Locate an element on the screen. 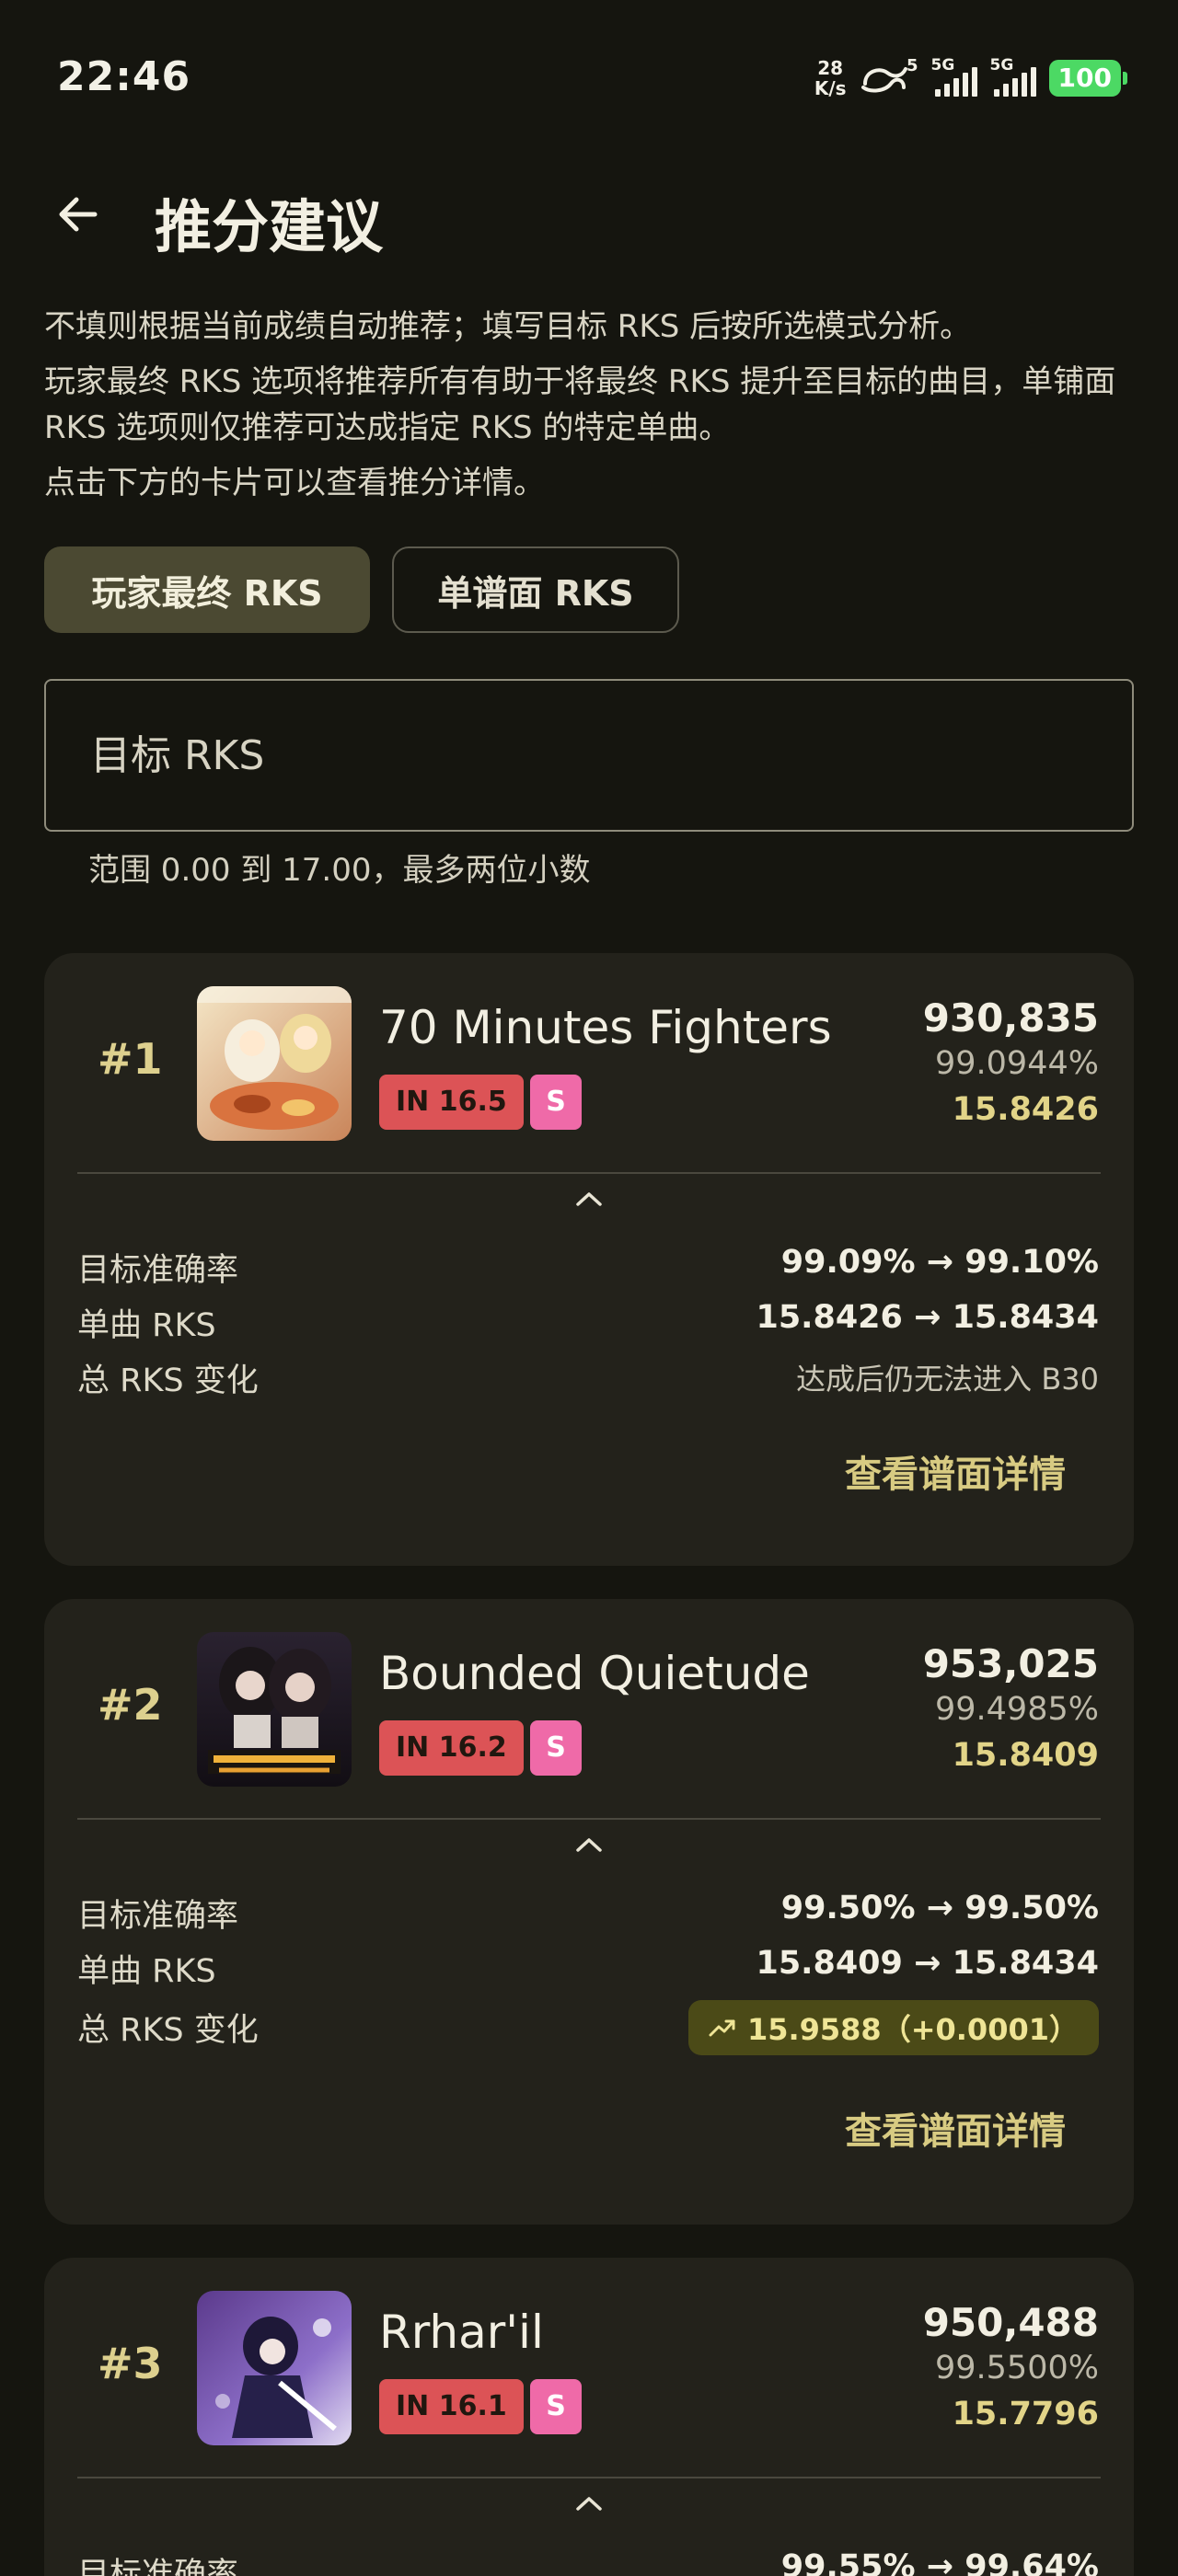  song-accuracy: 99.4985% is located at coordinates (1017, 1709).